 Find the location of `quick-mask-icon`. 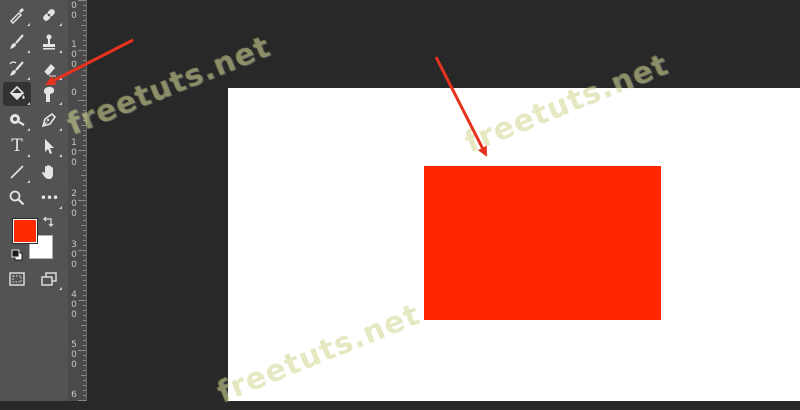

quick-mask-icon is located at coordinates (17, 279).